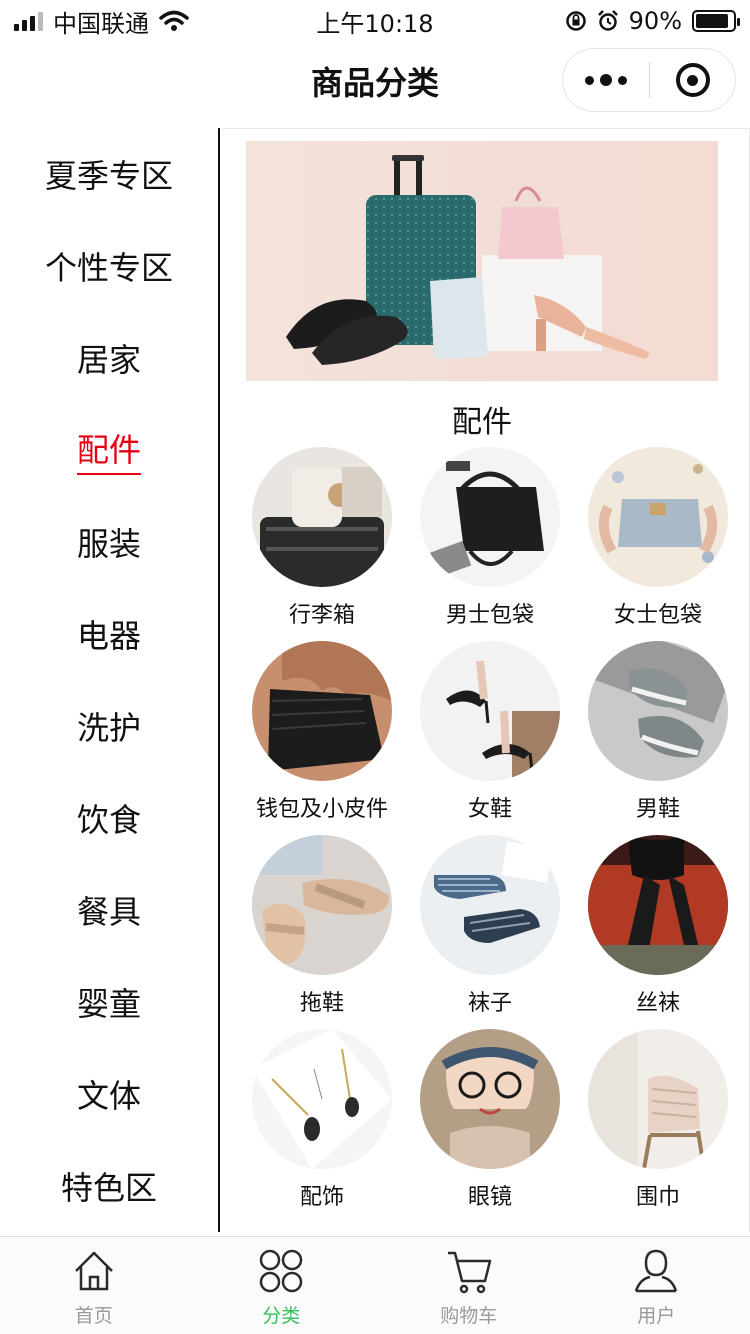 Image resolution: width=750 pixels, height=1334 pixels. Describe the element at coordinates (656, 1316) in the screenshot. I see `tab-label: 用户` at that location.